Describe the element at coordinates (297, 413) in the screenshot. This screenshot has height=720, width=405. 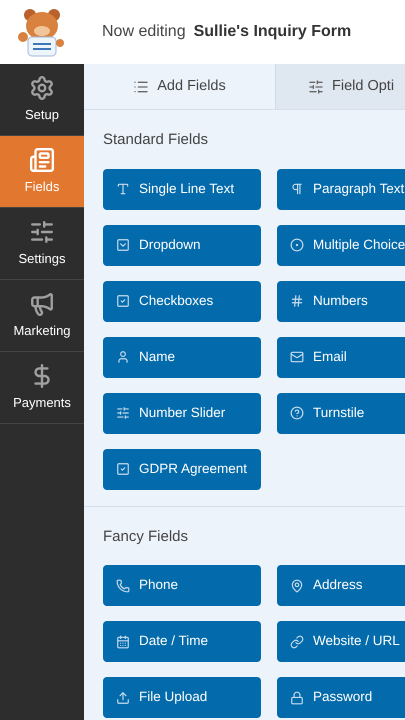
I see `question-icon` at that location.